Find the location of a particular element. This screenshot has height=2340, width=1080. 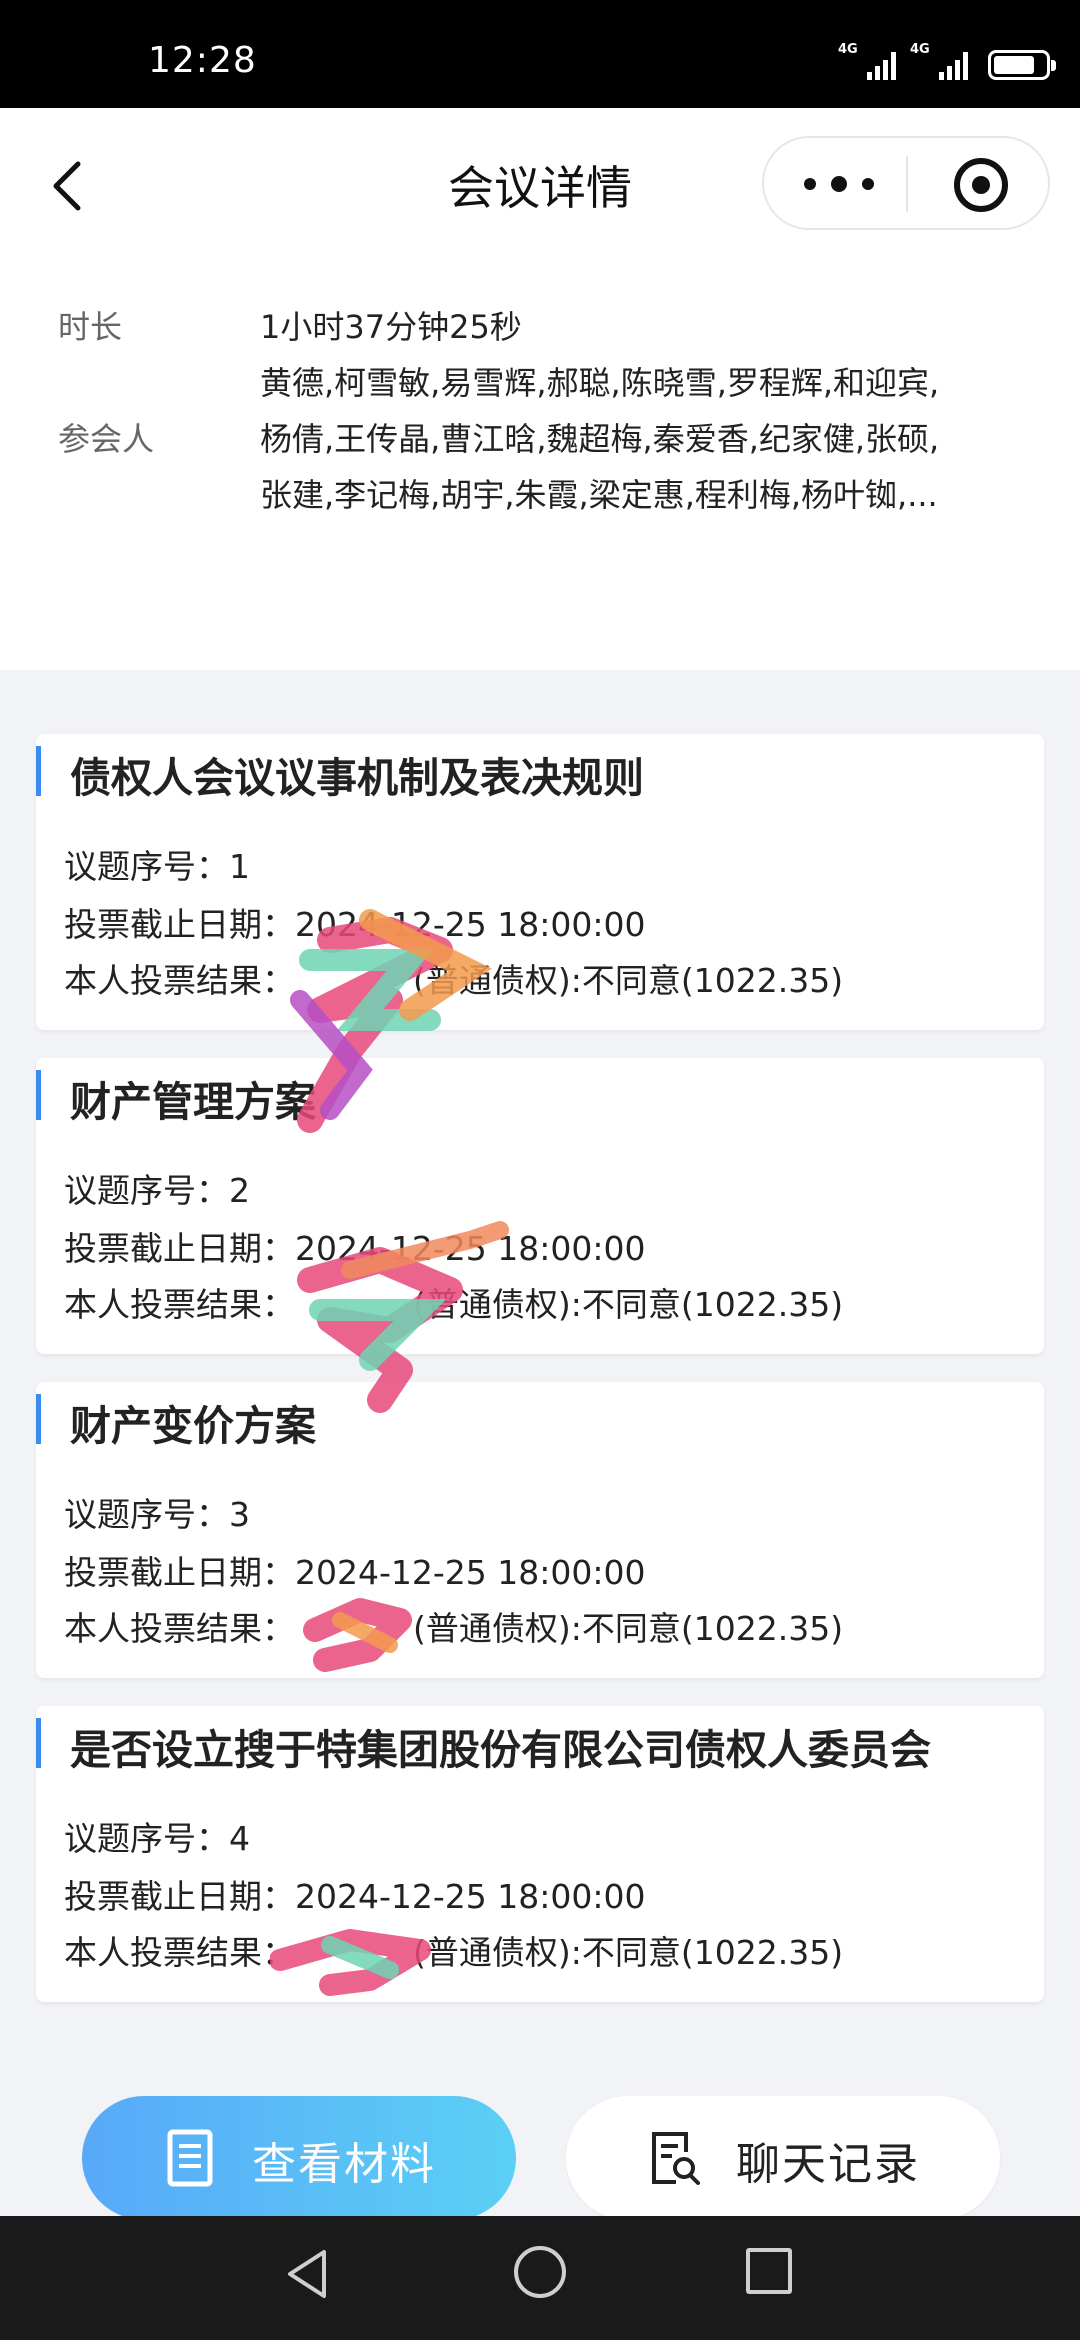

document-icon is located at coordinates (190, 2158).